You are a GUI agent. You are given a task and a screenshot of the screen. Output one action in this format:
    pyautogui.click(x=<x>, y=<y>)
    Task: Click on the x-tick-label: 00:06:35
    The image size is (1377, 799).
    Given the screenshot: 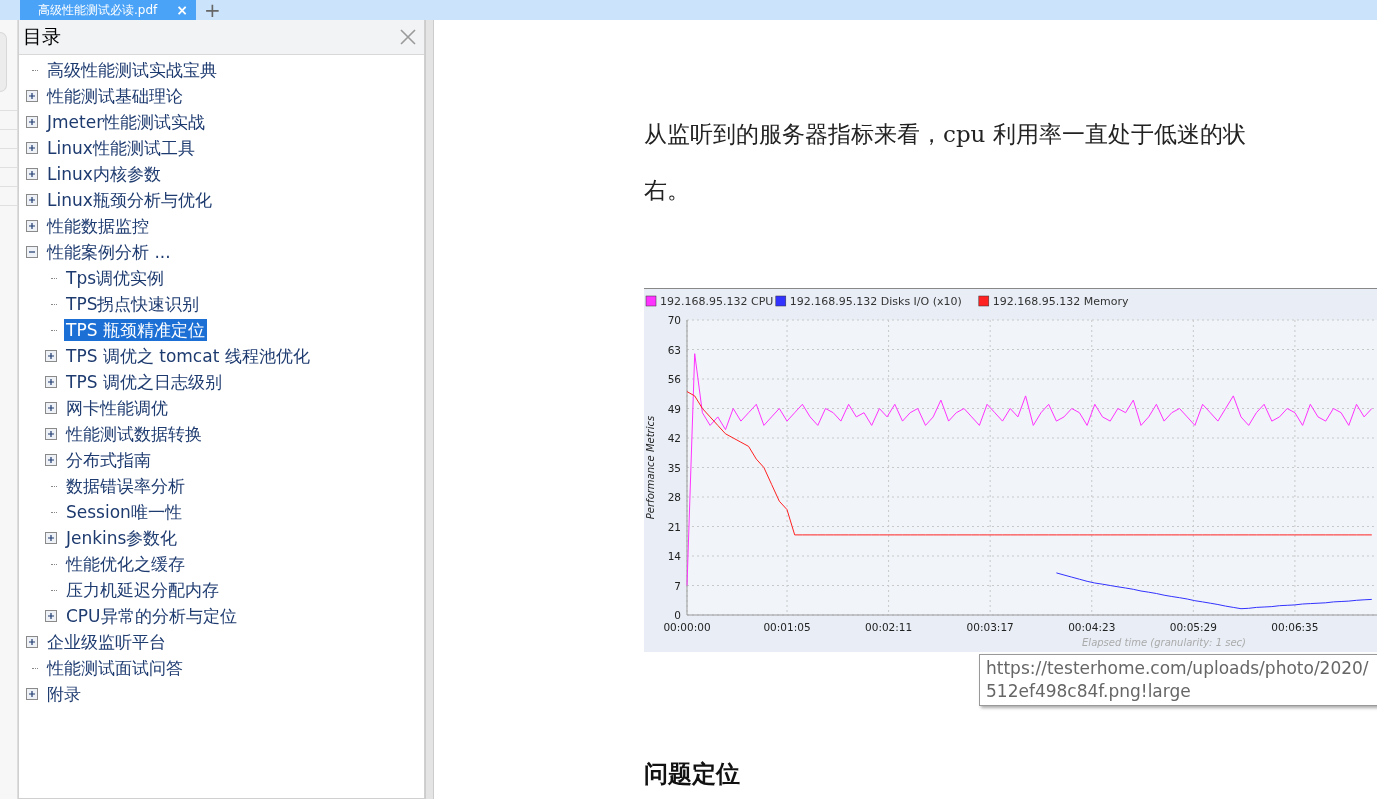 What is the action you would take?
    pyautogui.click(x=1295, y=627)
    